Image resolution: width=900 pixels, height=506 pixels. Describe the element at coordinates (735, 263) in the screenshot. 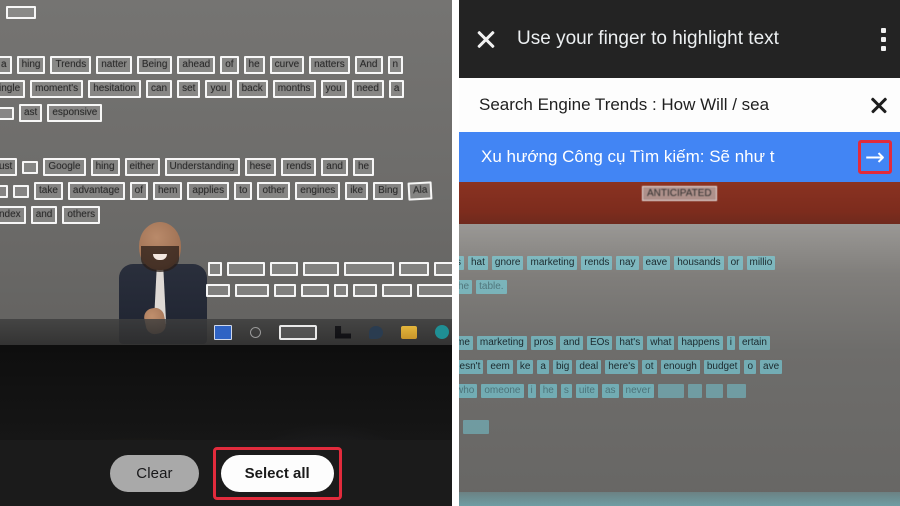

I see `highlight-word: or` at that location.